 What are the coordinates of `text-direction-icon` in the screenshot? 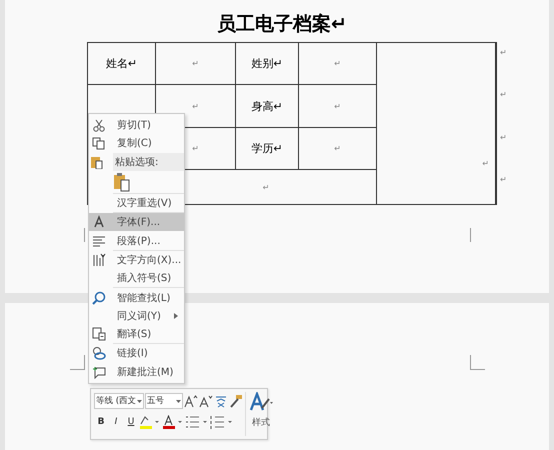 It's located at (99, 259).